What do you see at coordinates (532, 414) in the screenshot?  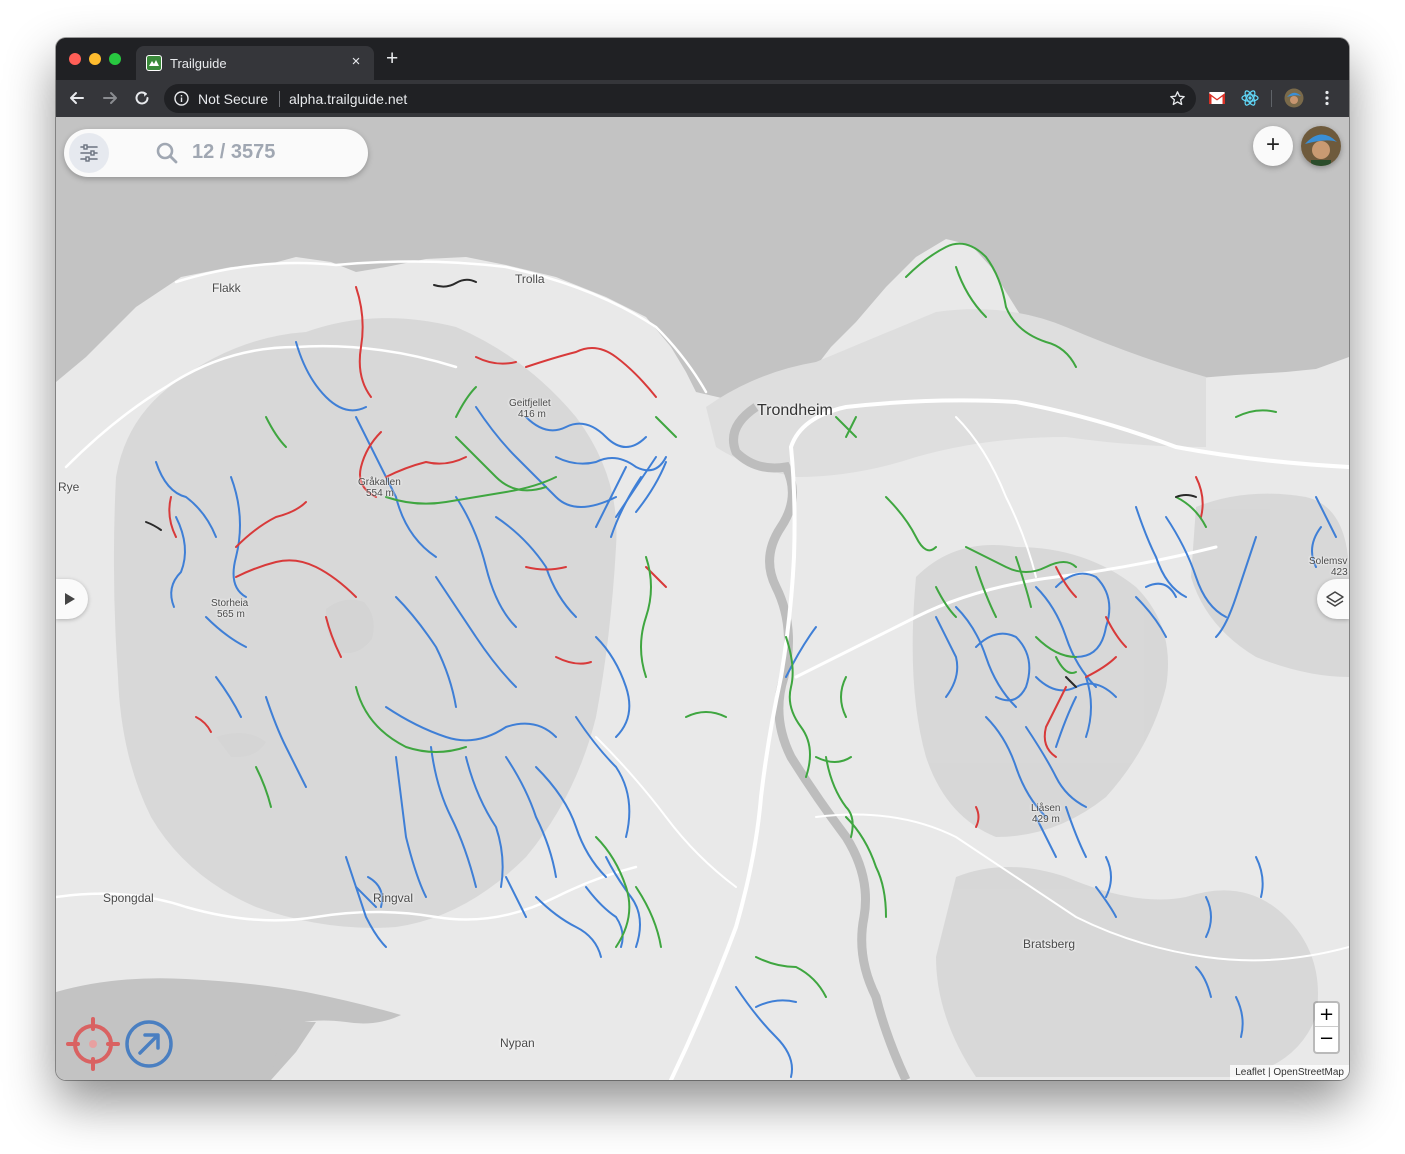 I see `place-label-geitfjellet-elevation: 416 m` at bounding box center [532, 414].